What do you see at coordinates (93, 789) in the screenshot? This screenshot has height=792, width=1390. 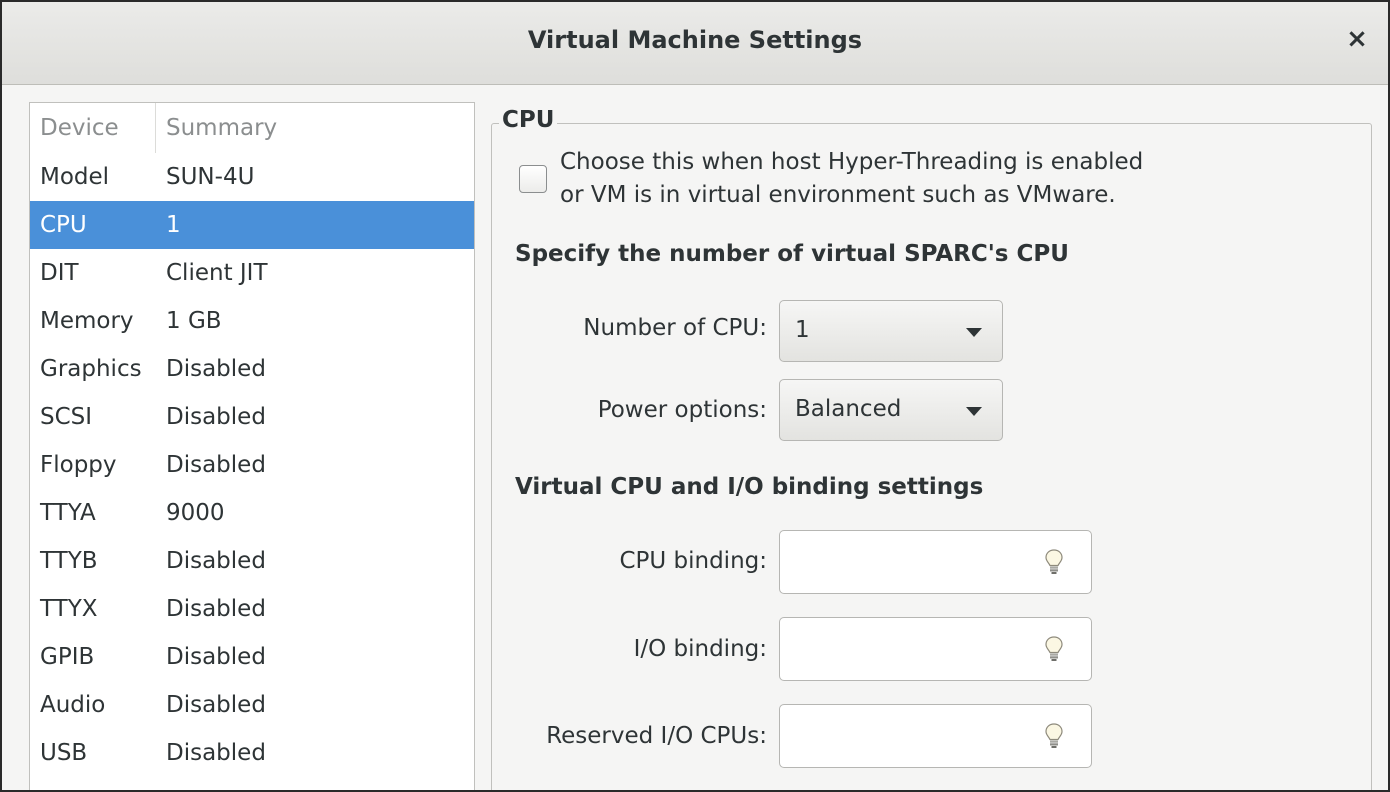 I see `device-name: Ethernet` at bounding box center [93, 789].